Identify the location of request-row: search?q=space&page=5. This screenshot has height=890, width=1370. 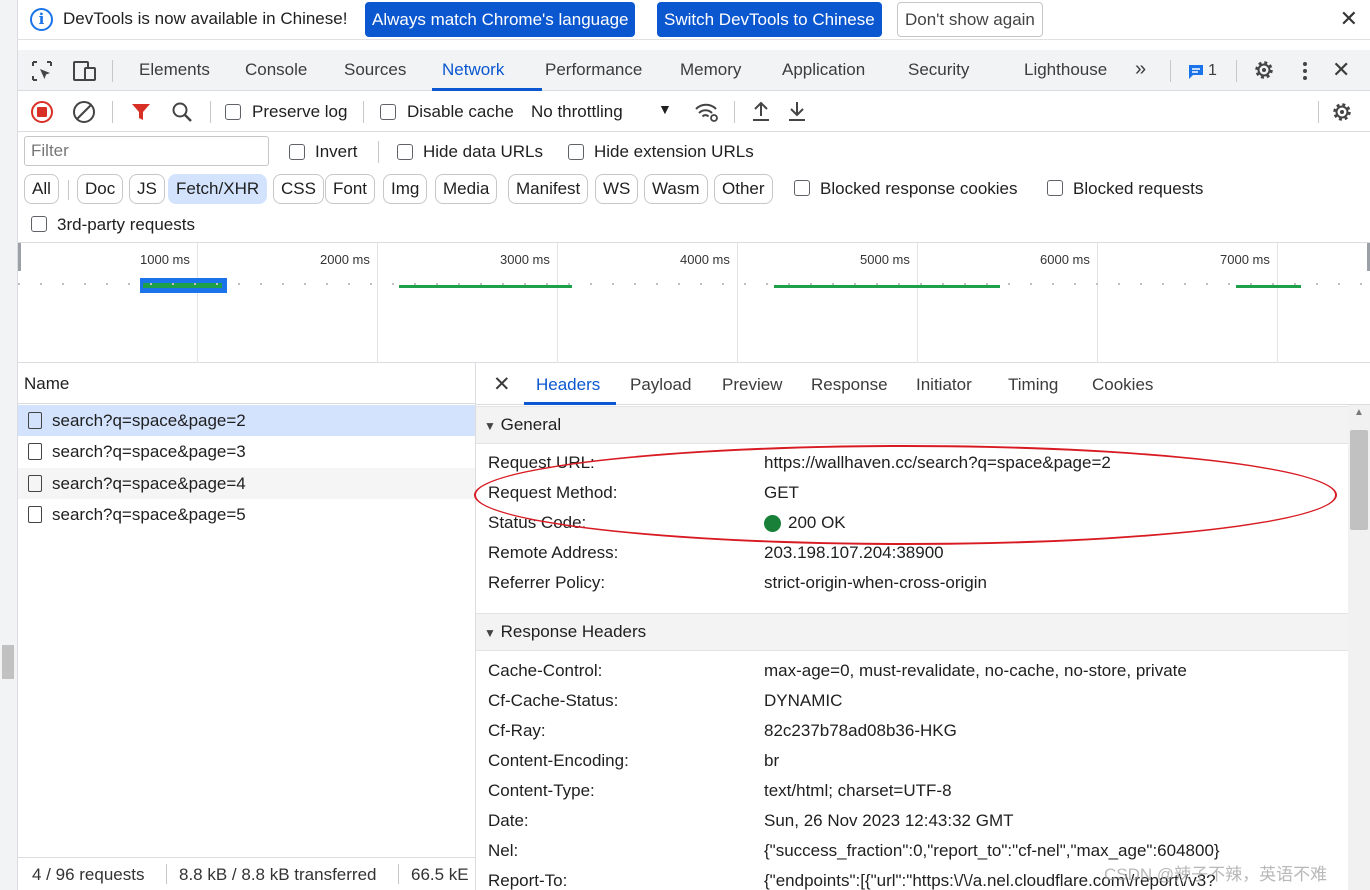
(246, 514).